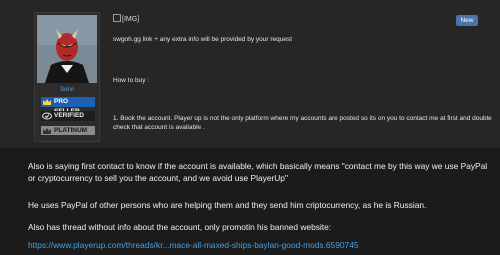 The width and height of the screenshot is (500, 255). I want to click on verified-badge: VERIFIED, so click(68, 116).